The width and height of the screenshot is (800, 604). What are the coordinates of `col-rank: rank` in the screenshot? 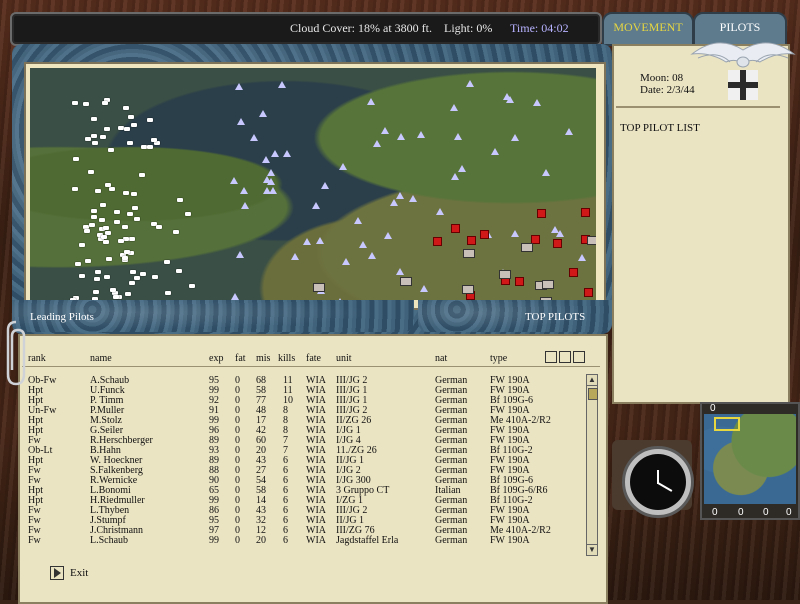 It's located at (37, 358).